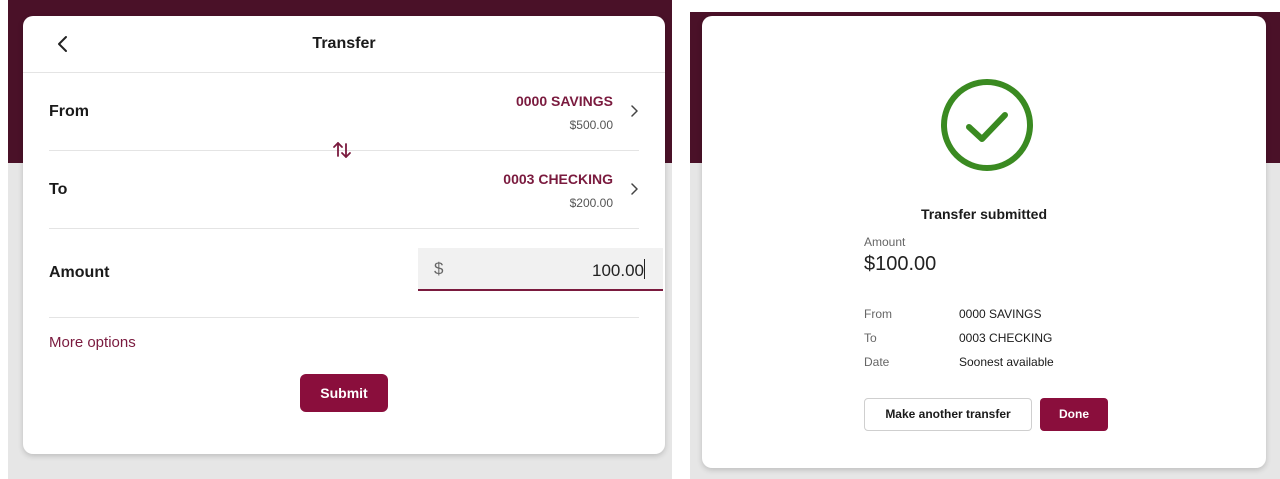 The height and width of the screenshot is (479, 1280). Describe the element at coordinates (558, 190) in the screenshot. I see `to-account-selector: 0003 CHECKING $200.00` at that location.